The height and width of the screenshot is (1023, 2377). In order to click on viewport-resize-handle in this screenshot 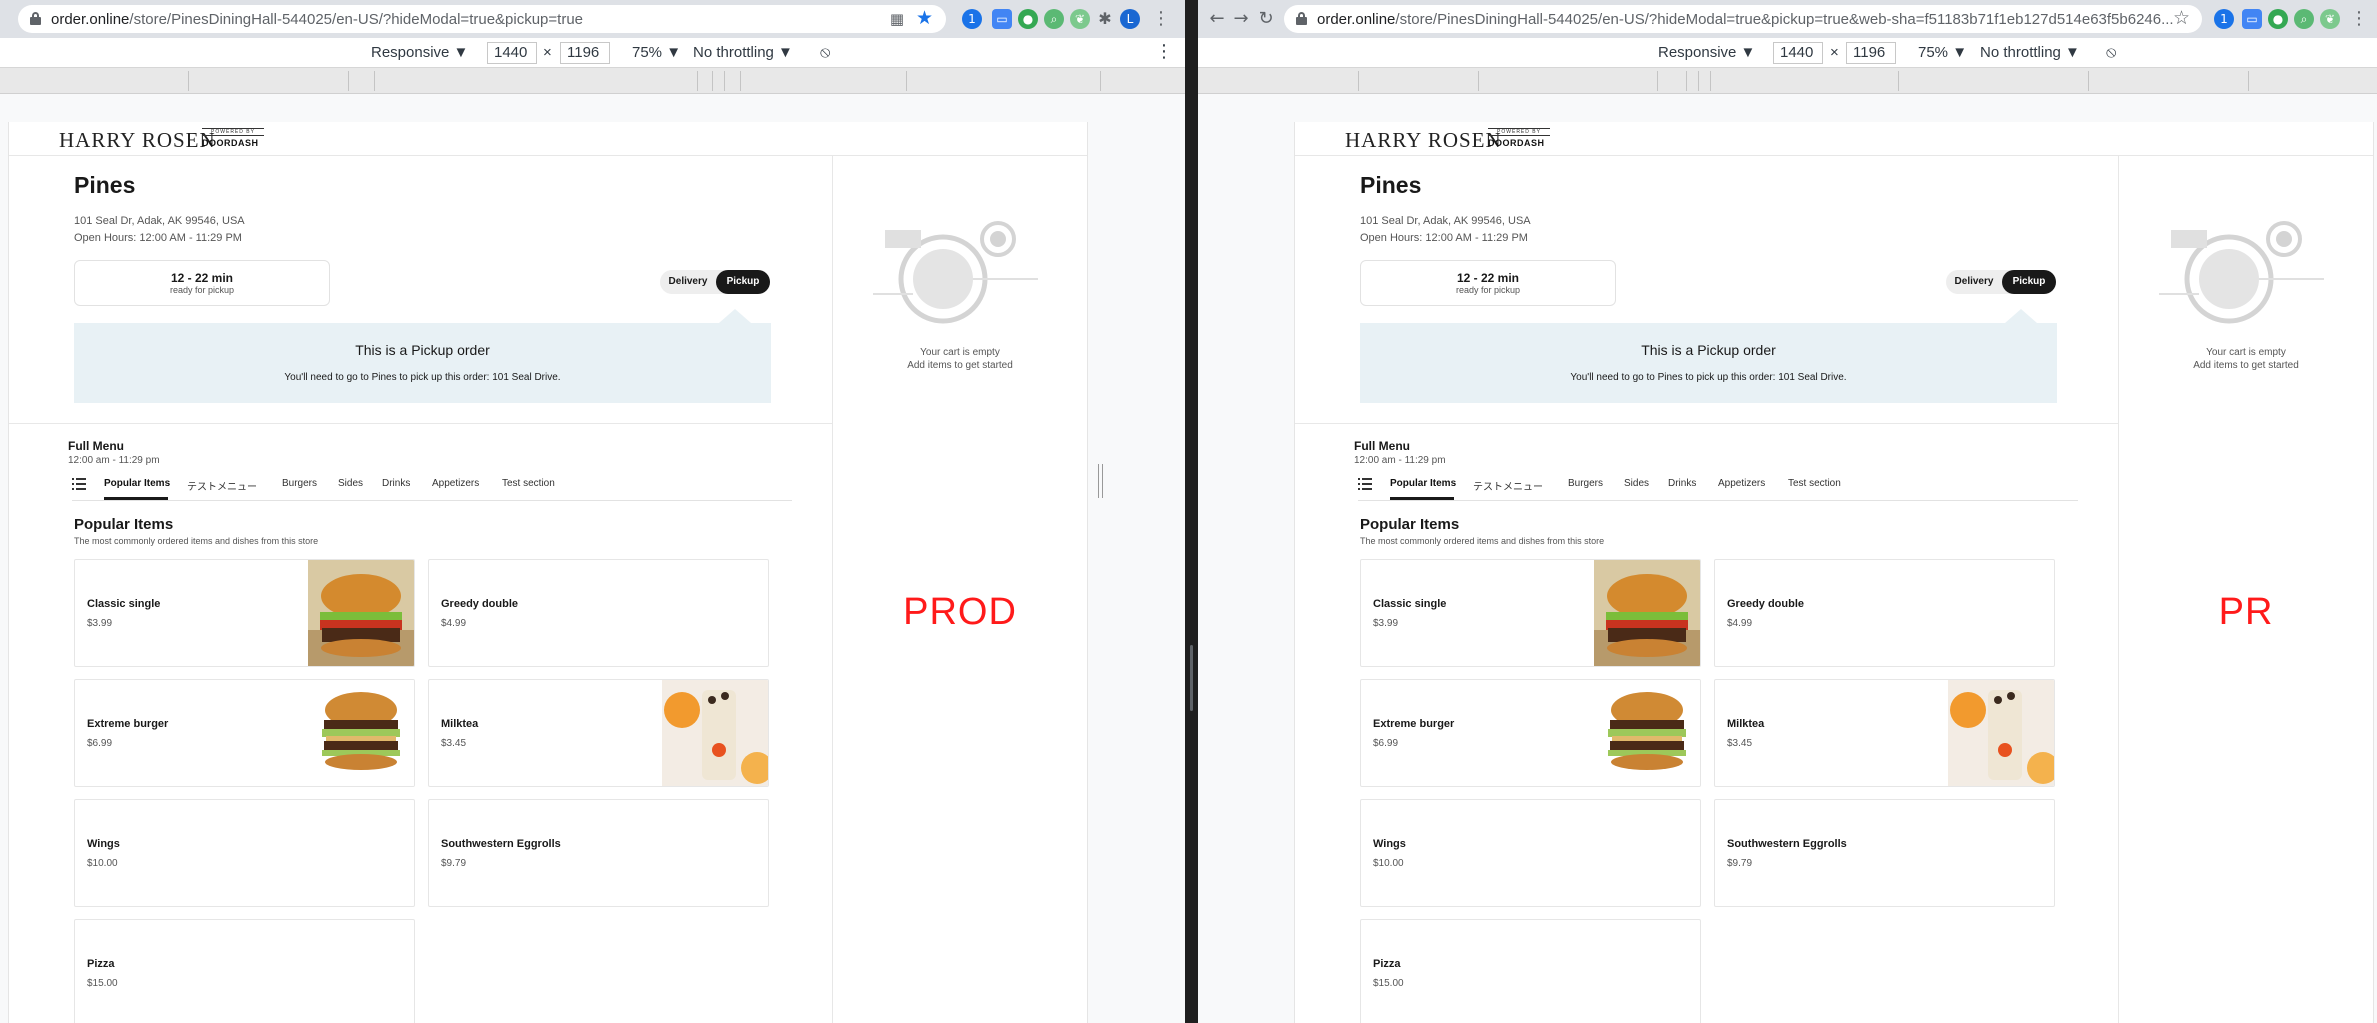, I will do `click(1100, 481)`.